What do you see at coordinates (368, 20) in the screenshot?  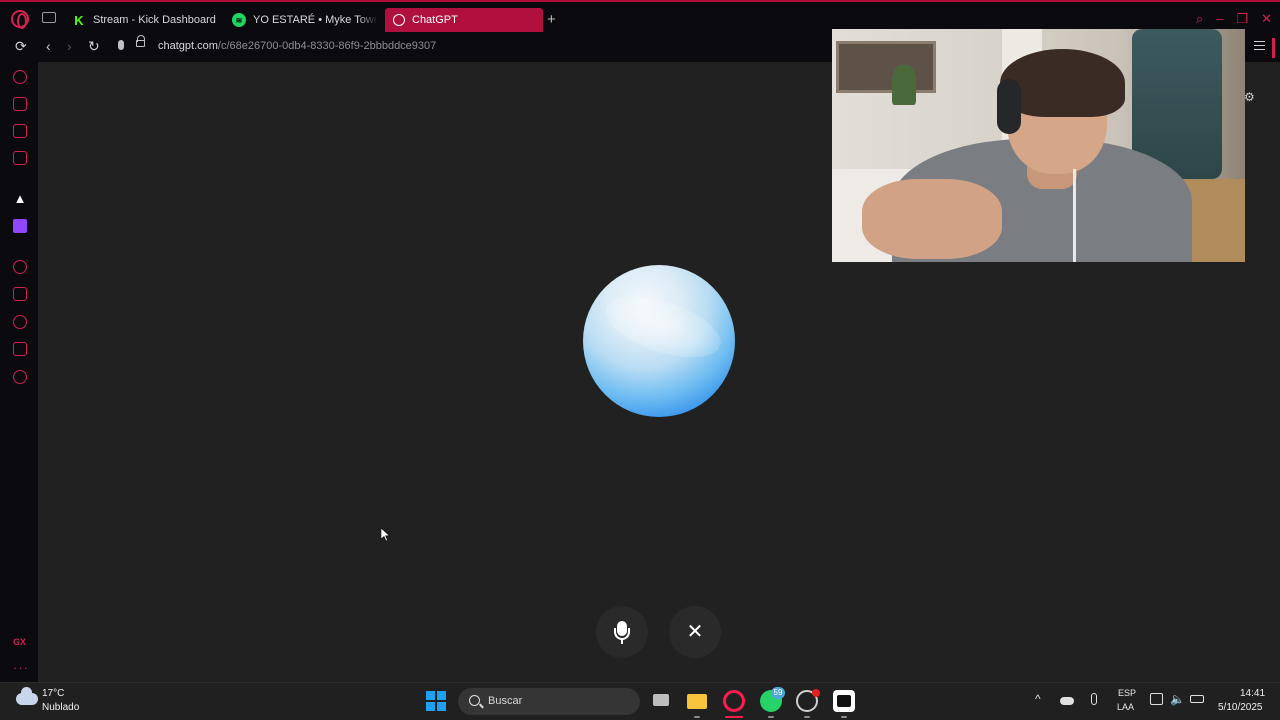 I see `tab-fade` at bounding box center [368, 20].